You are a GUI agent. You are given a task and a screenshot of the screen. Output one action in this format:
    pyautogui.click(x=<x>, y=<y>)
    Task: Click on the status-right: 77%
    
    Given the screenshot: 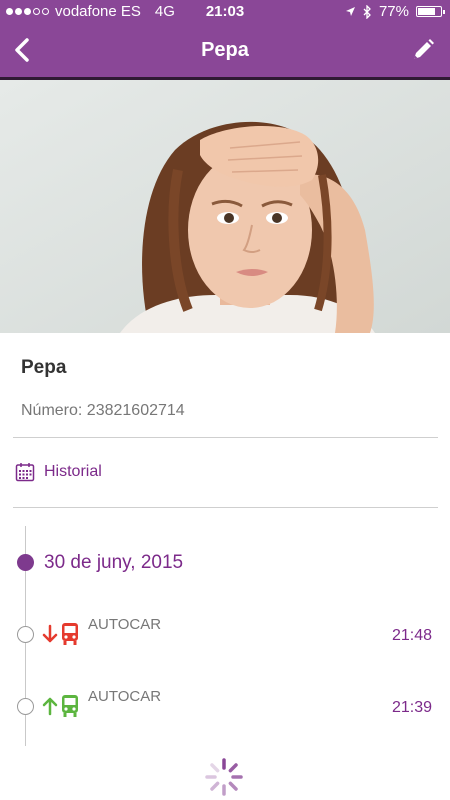 What is the action you would take?
    pyautogui.click(x=395, y=11)
    